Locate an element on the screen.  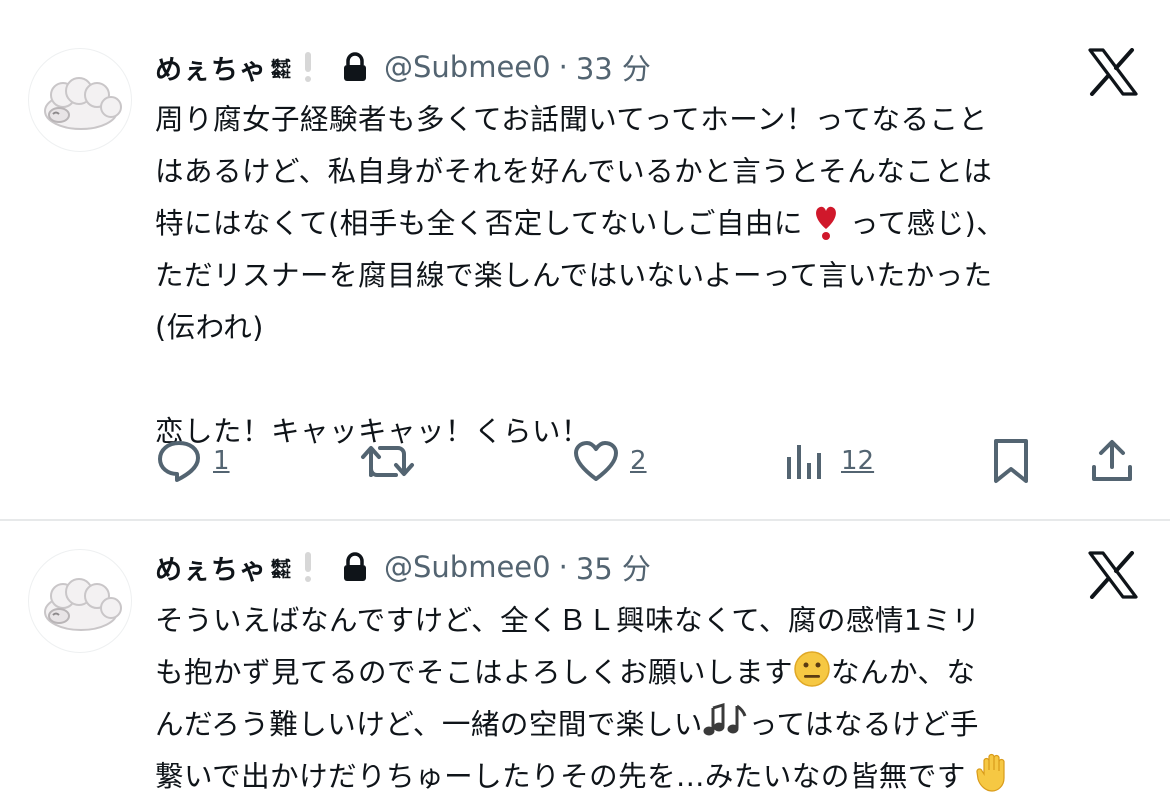
text-line: そういえばなんですけど、全くＢＬ興味なくて、腐の感情1ミリ is located at coordinates (568, 620).